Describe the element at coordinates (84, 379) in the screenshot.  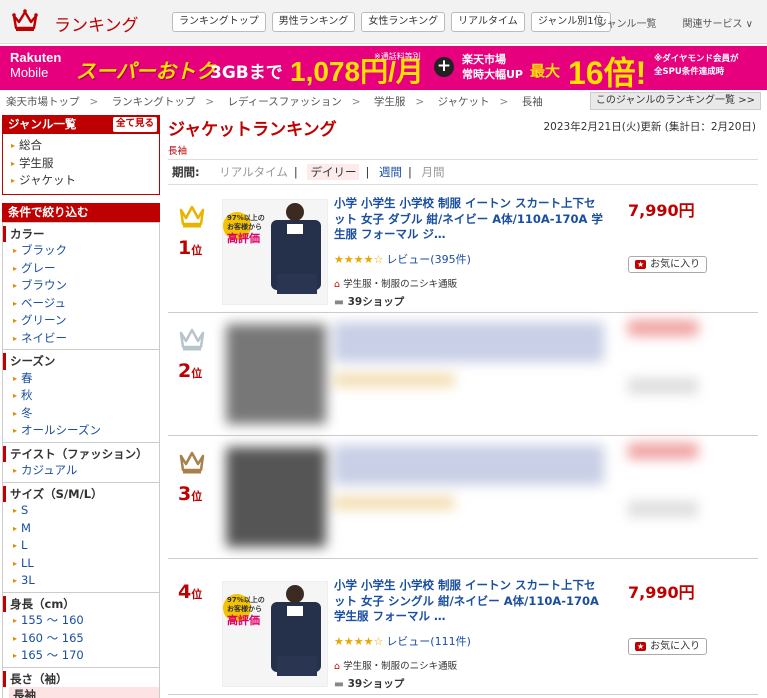
I see `filter-option: 春` at that location.